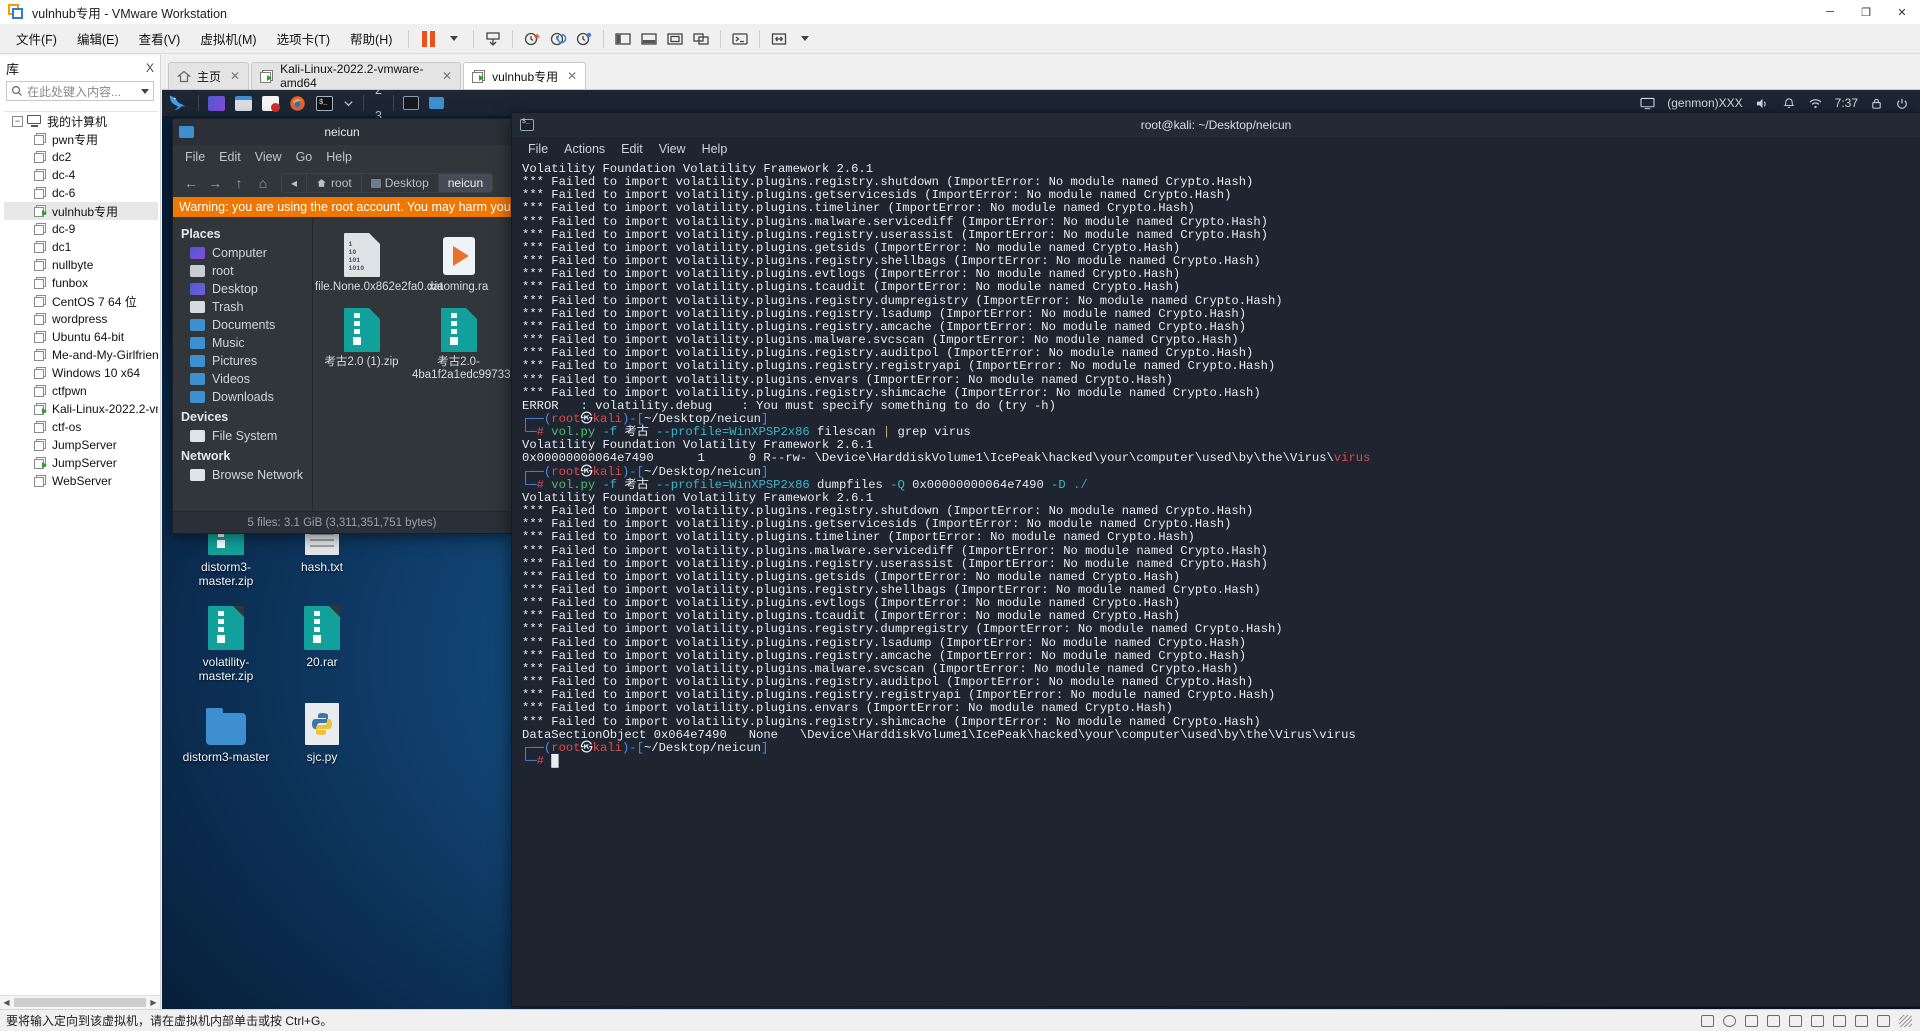 The width and height of the screenshot is (1920, 1031). What do you see at coordinates (98, 38) in the screenshot?
I see `menu-edit: 编辑(E)` at bounding box center [98, 38].